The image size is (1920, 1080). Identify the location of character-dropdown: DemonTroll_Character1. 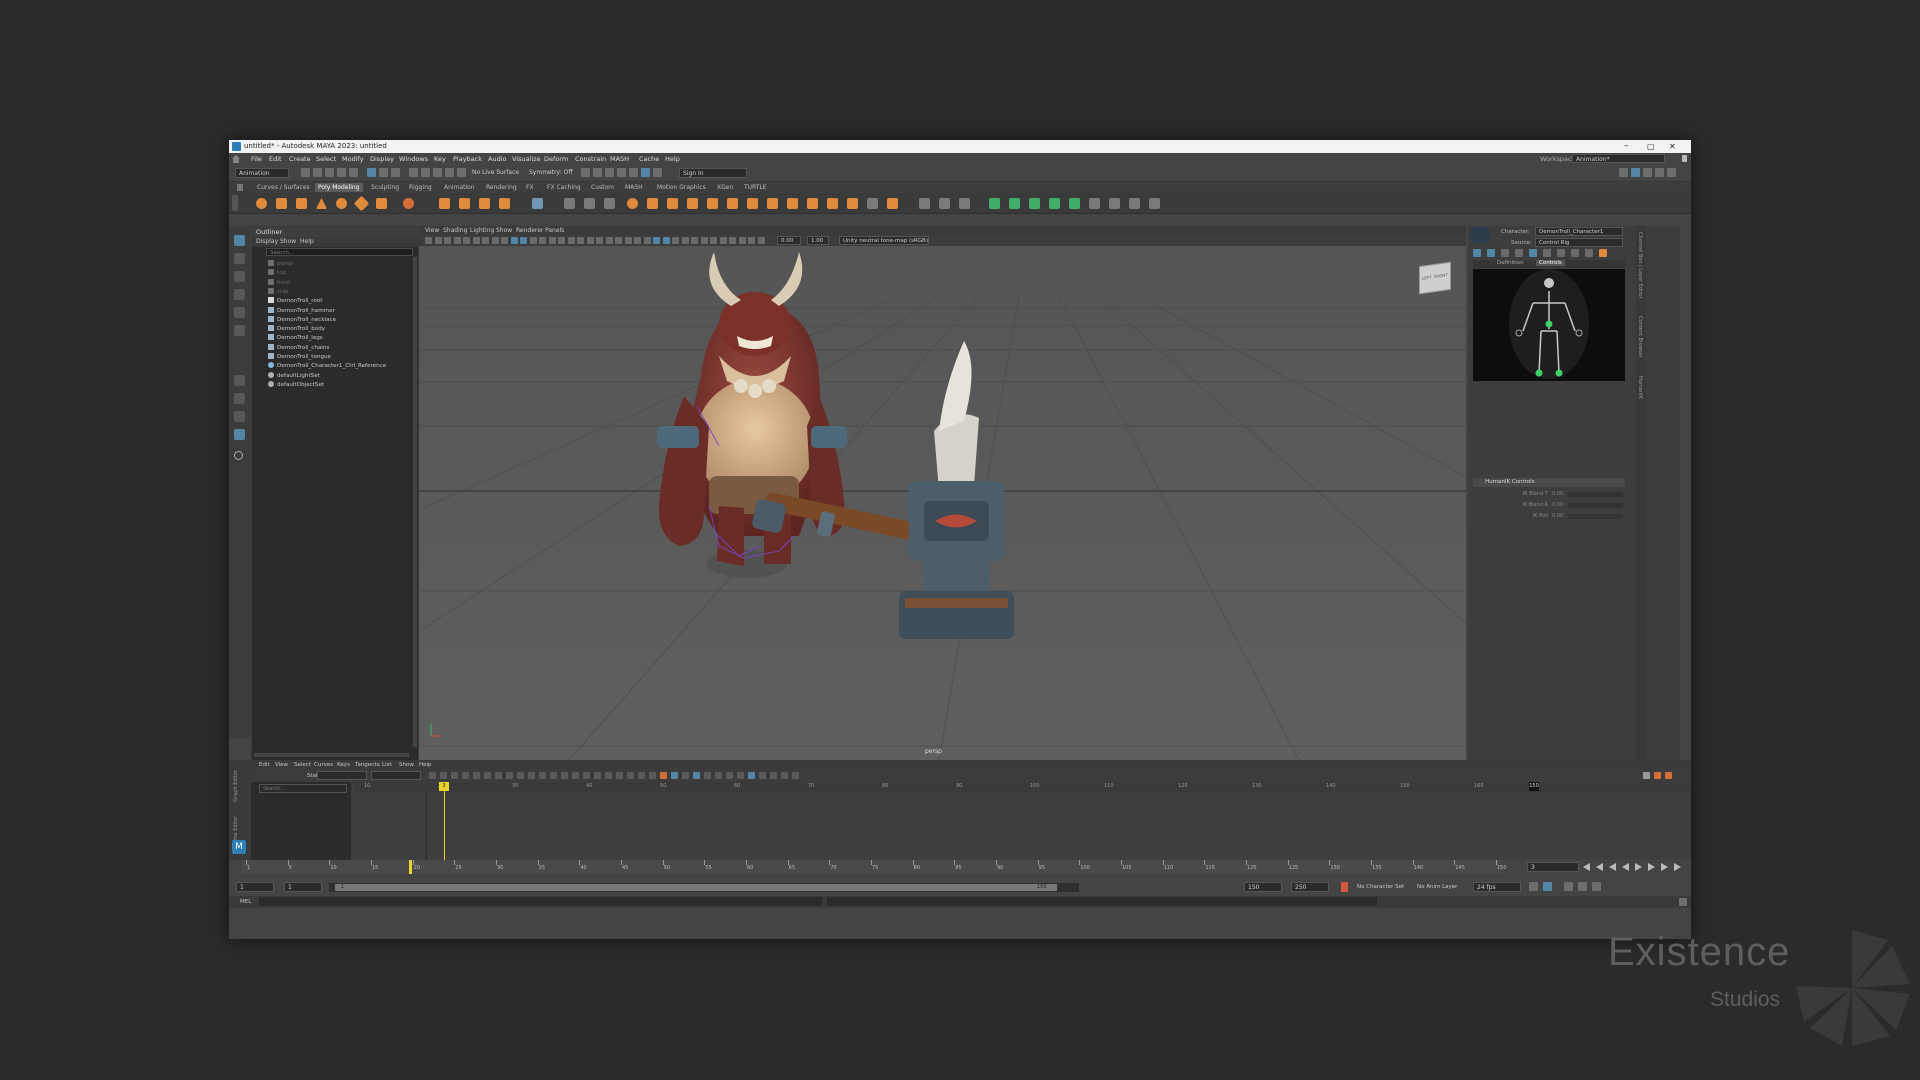
(1579, 231).